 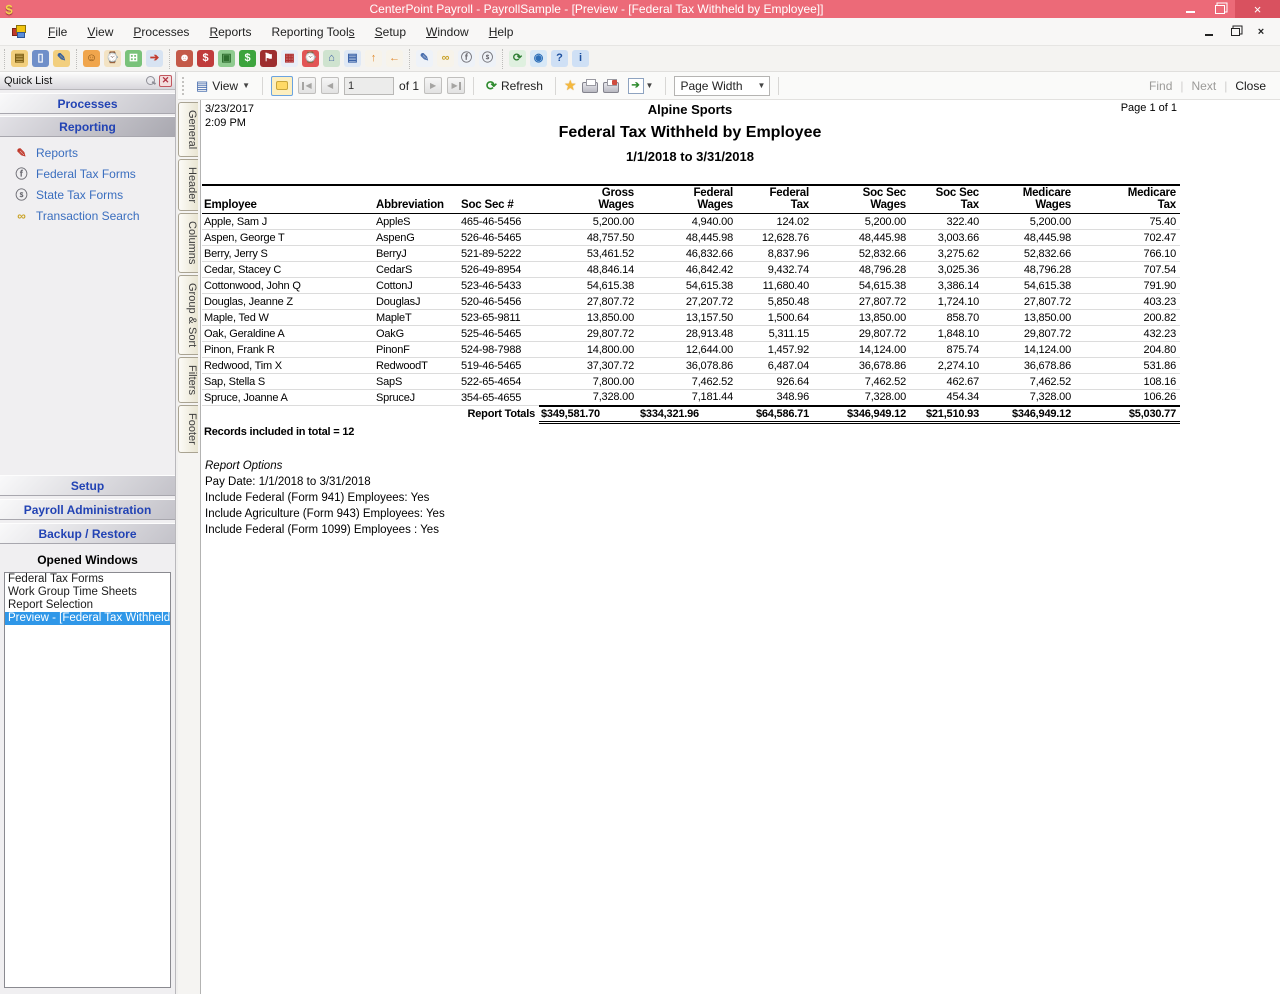 What do you see at coordinates (93, 173) in the screenshot?
I see `quick-list-item: ⓕ Federal Tax Forms` at bounding box center [93, 173].